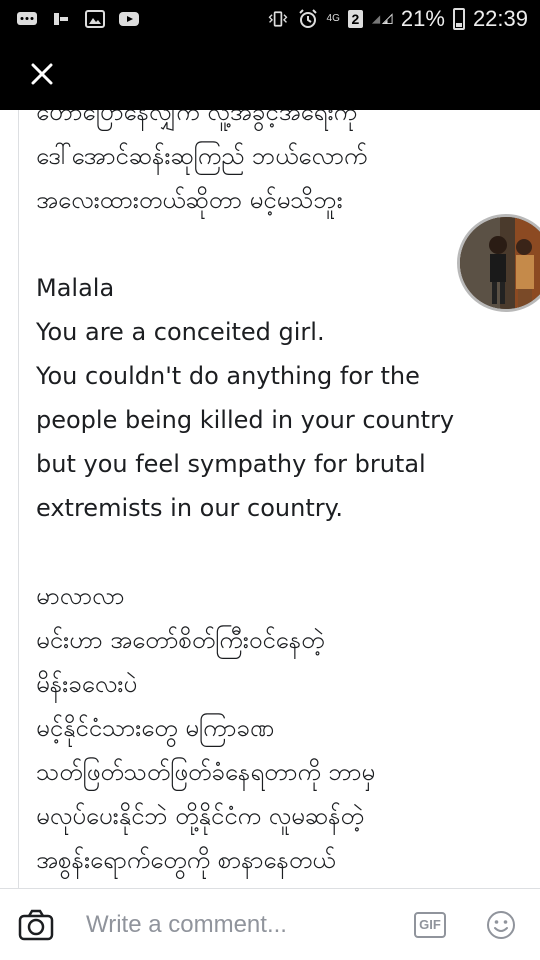 This screenshot has height=960, width=540. I want to click on chat-icon, so click(27, 19).